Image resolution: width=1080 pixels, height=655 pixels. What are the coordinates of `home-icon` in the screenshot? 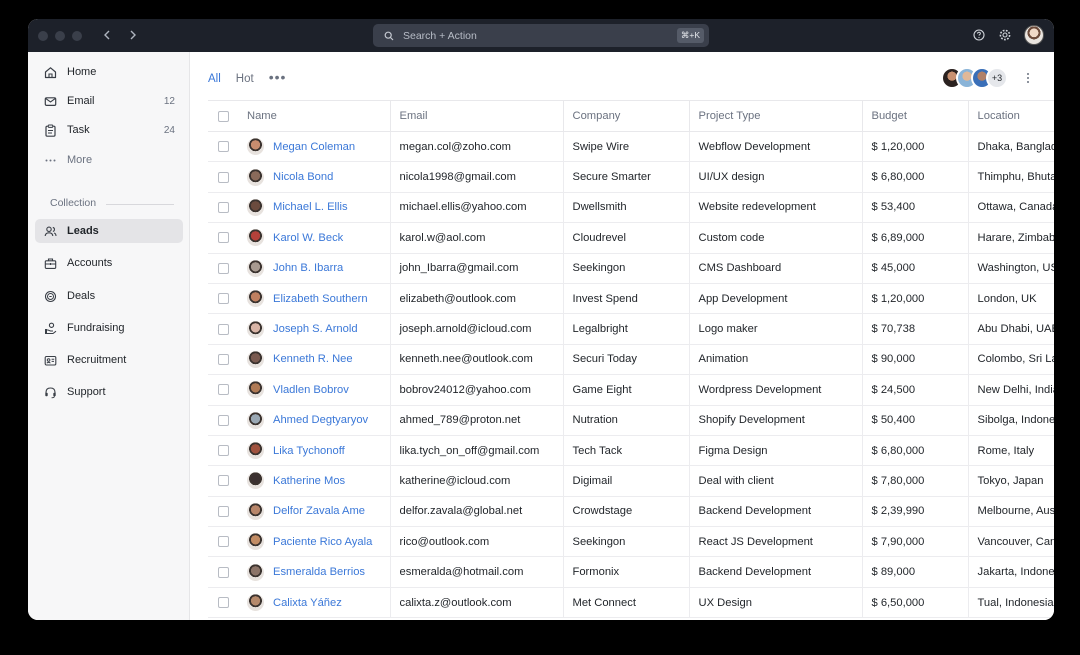 It's located at (50, 72).